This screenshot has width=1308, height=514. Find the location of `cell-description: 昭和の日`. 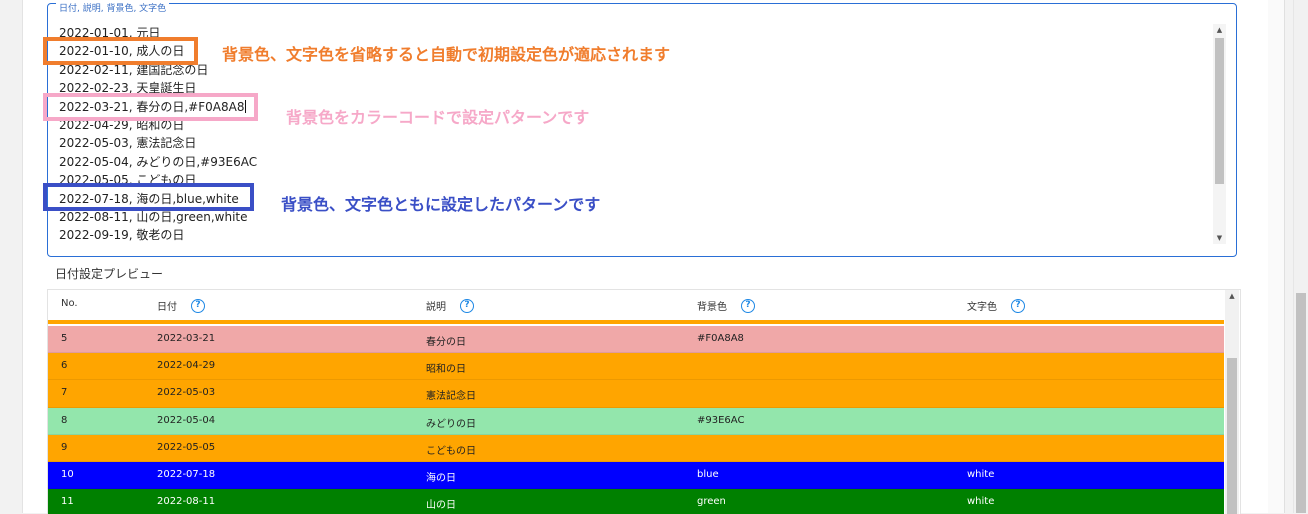

cell-description: 昭和の日 is located at coordinates (446, 370).